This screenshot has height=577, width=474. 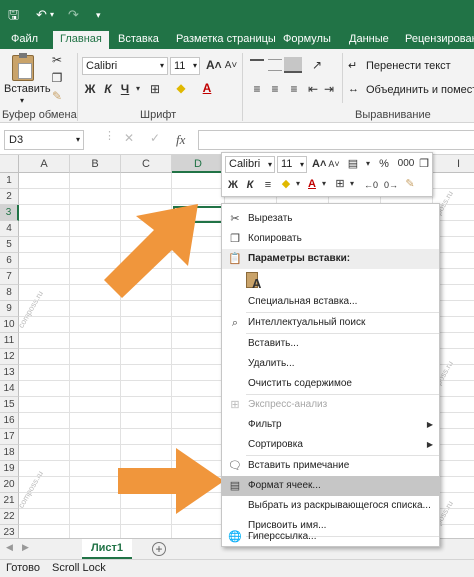 What do you see at coordinates (125, 89) in the screenshot?
I see `underline-button: Ч` at bounding box center [125, 89].